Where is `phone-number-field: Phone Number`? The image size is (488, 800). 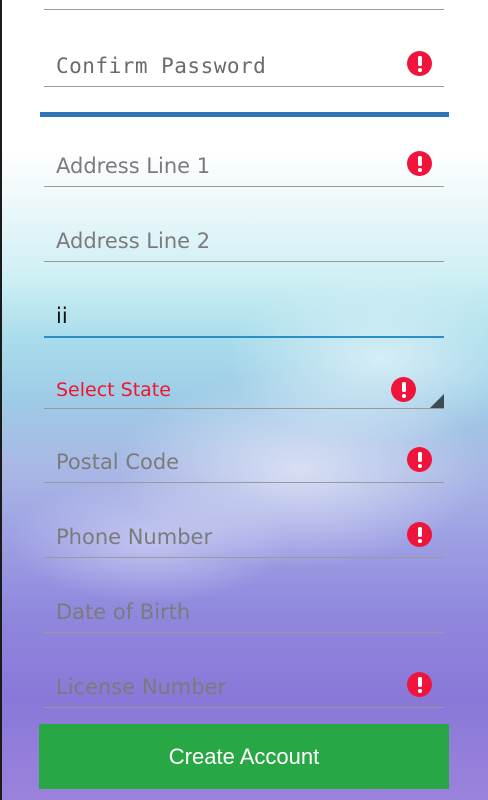 phone-number-field: Phone Number is located at coordinates (244, 535).